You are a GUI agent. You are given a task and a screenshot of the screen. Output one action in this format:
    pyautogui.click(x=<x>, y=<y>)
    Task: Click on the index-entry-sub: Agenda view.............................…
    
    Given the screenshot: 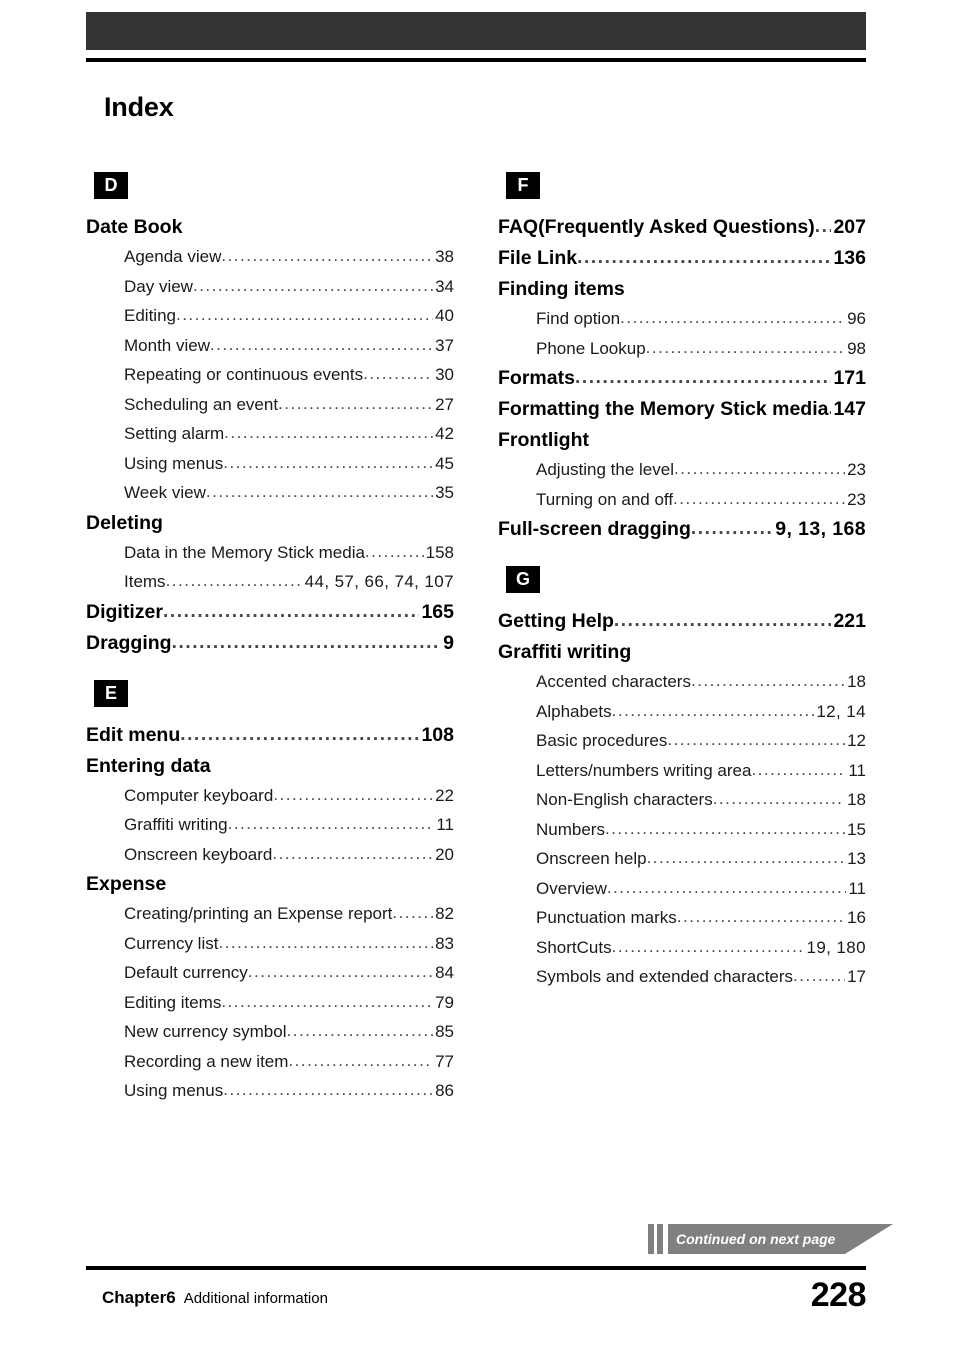 What is the action you would take?
    pyautogui.click(x=270, y=257)
    